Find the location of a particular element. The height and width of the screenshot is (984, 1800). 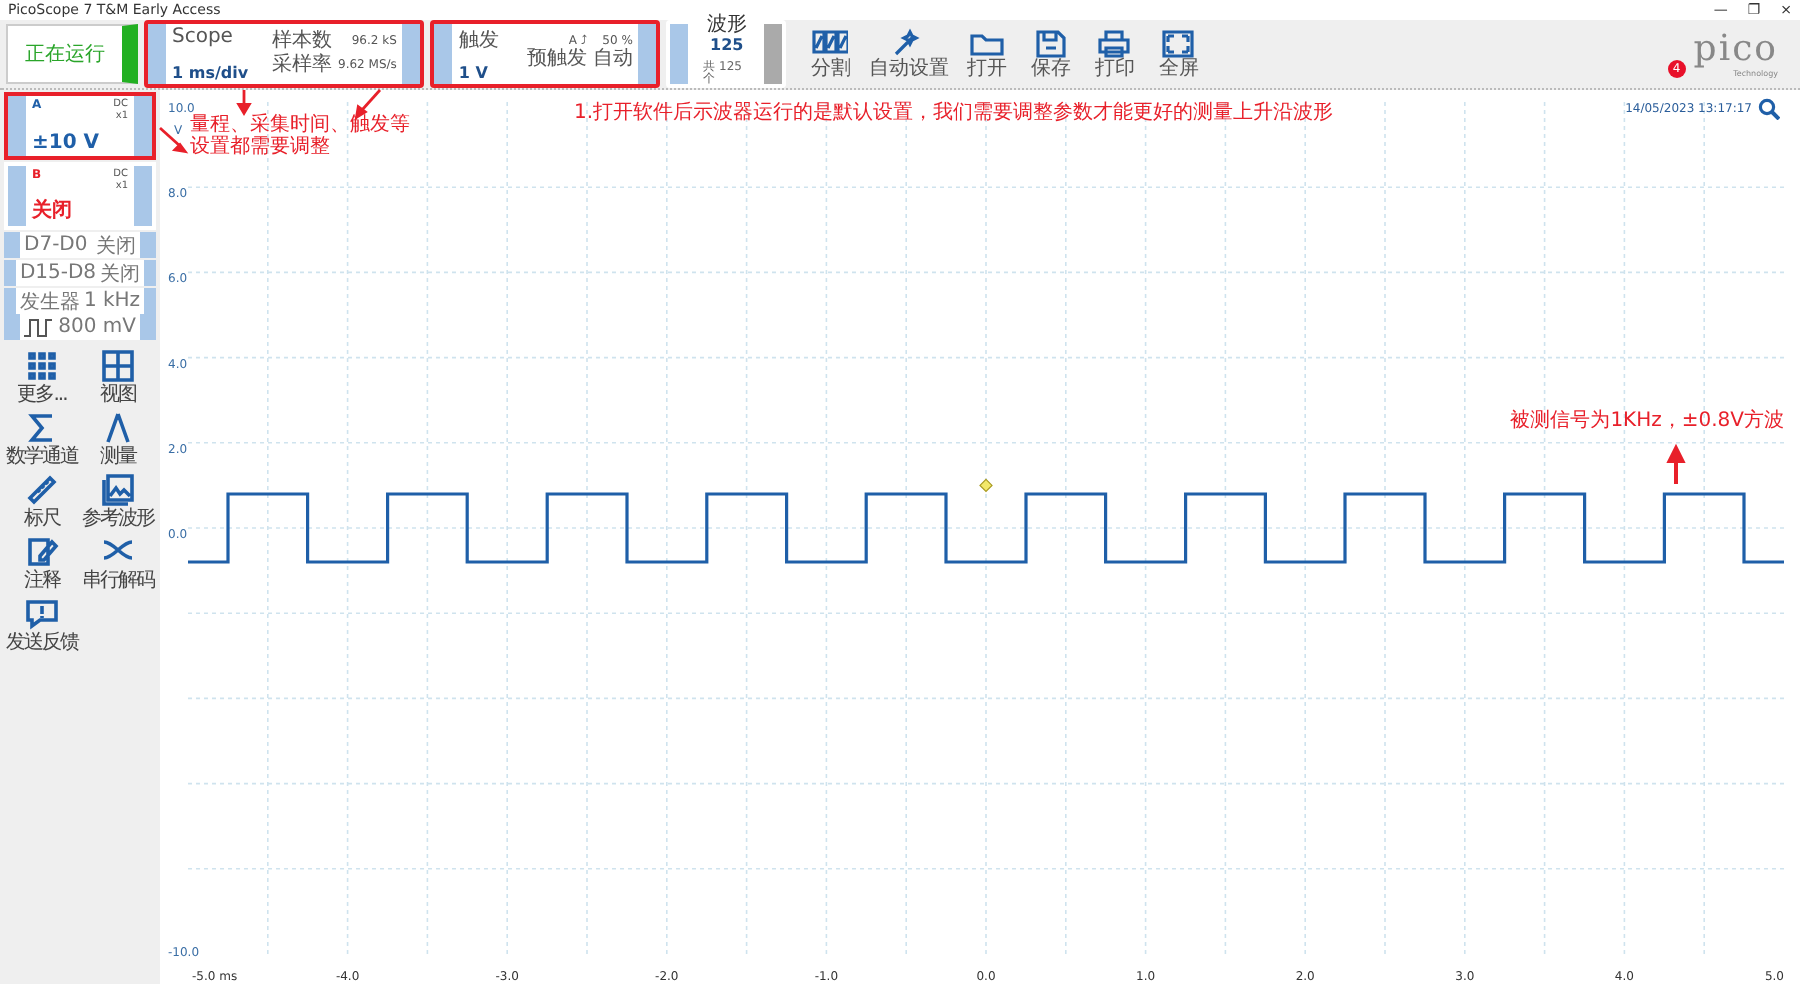

annotation-text: 1.打开软件后示波器运行的是默认设置，我们需要调整参数才能更好的测量上升沿波形 is located at coordinates (954, 113).